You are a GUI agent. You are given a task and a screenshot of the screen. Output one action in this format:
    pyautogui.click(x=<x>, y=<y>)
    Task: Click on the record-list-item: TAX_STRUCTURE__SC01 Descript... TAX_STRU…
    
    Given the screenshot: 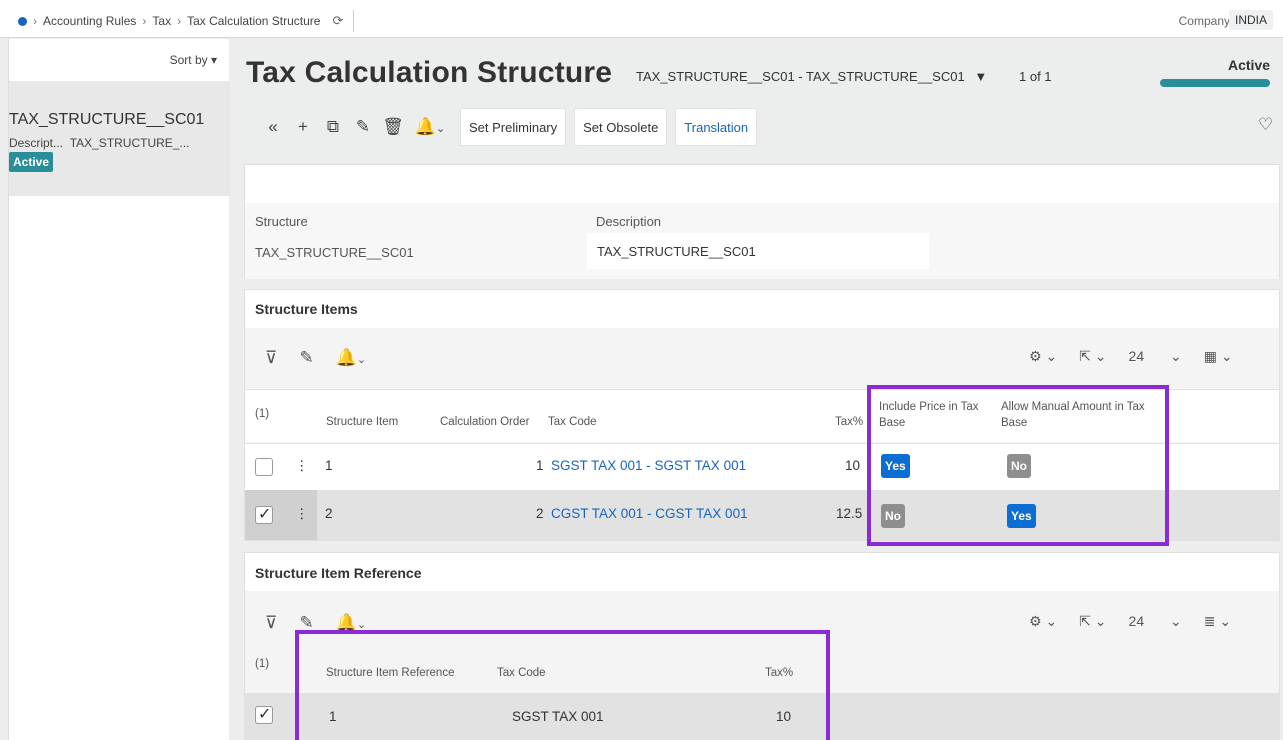 What is the action you would take?
    pyautogui.click(x=119, y=138)
    